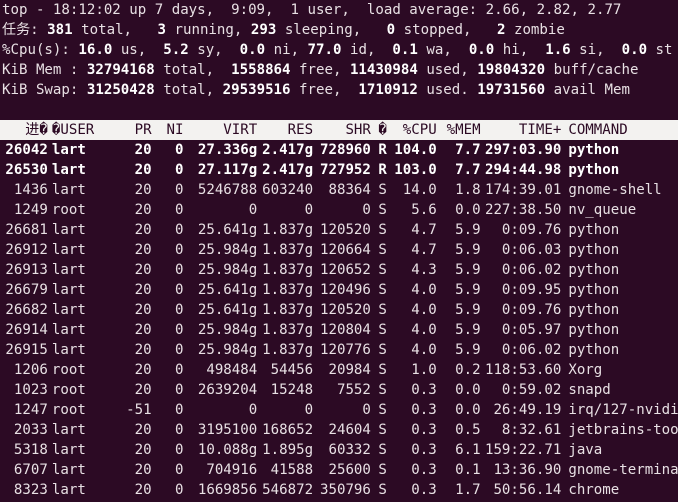  I want to click on process-virt: 1669856, so click(227, 490).